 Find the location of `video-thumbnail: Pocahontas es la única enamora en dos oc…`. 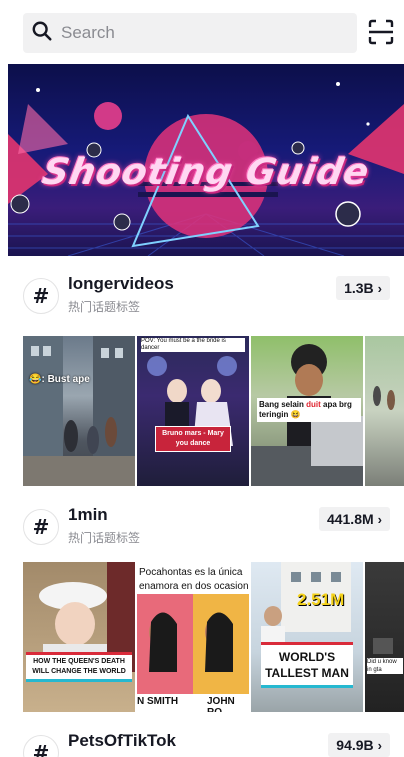

video-thumbnail: Pocahontas es la única enamora en dos oc… is located at coordinates (193, 637).